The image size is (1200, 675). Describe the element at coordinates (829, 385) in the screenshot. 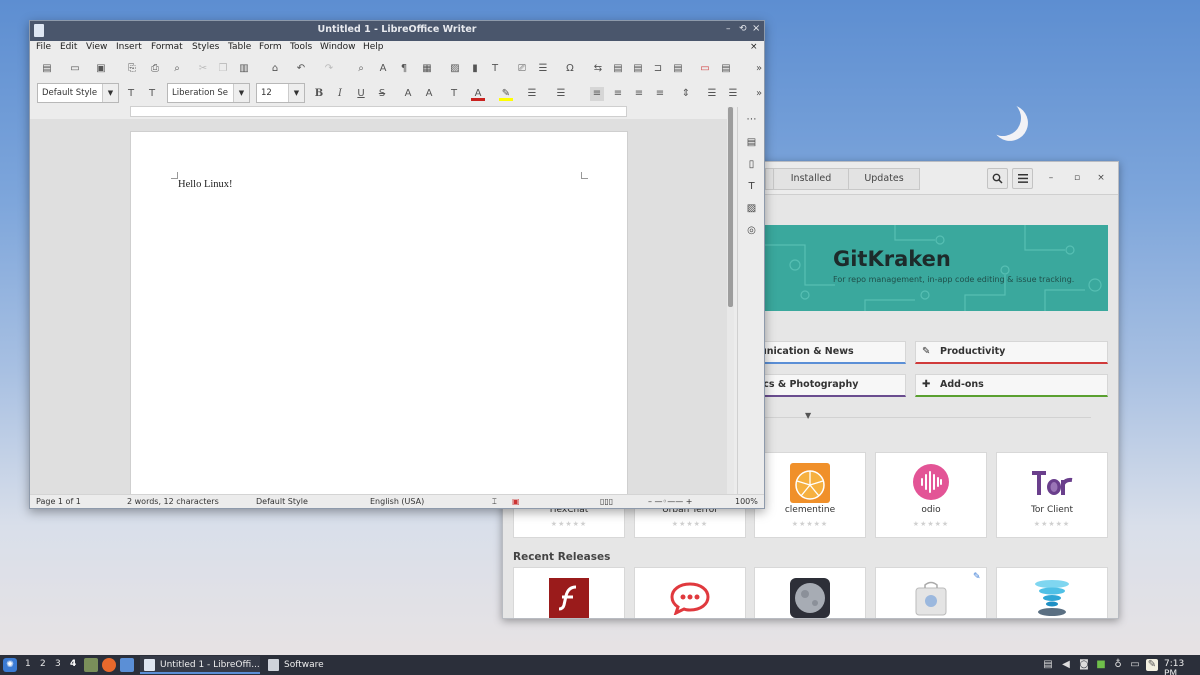

I see `category-graphics: ics & Photography` at that location.